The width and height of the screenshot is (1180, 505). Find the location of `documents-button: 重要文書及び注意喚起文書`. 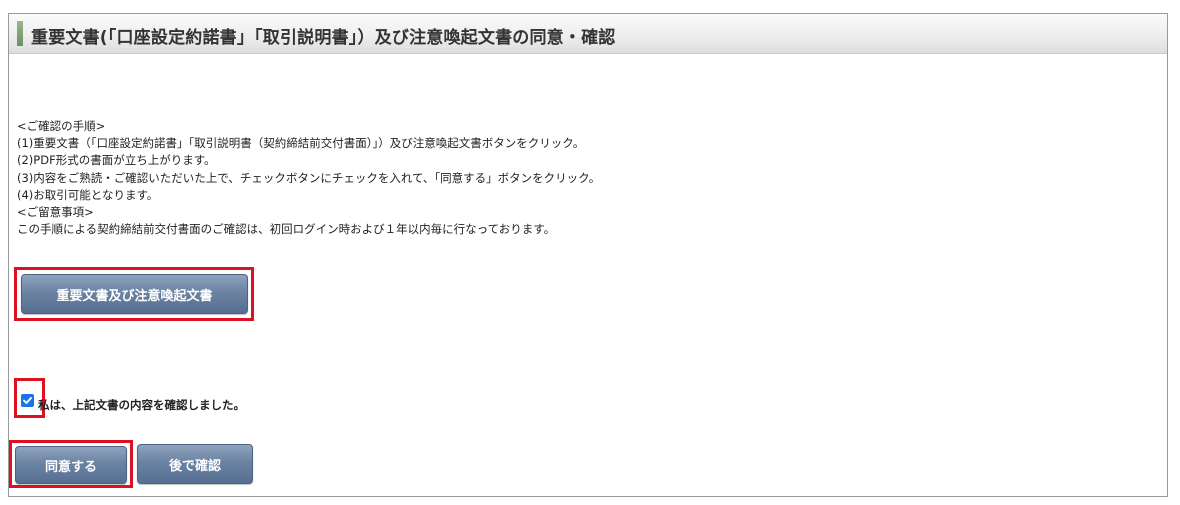

documents-button: 重要文書及び注意喚起文書 is located at coordinates (134, 294).